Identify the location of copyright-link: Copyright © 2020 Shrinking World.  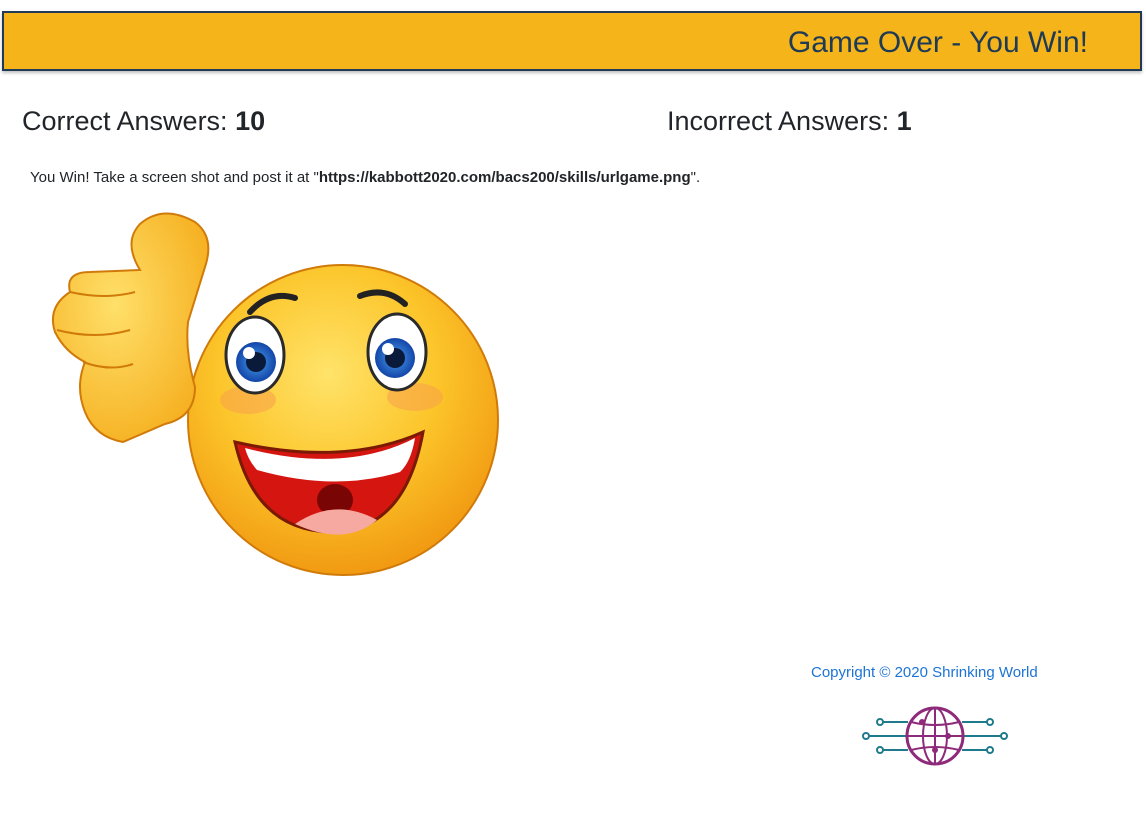
(924, 672).